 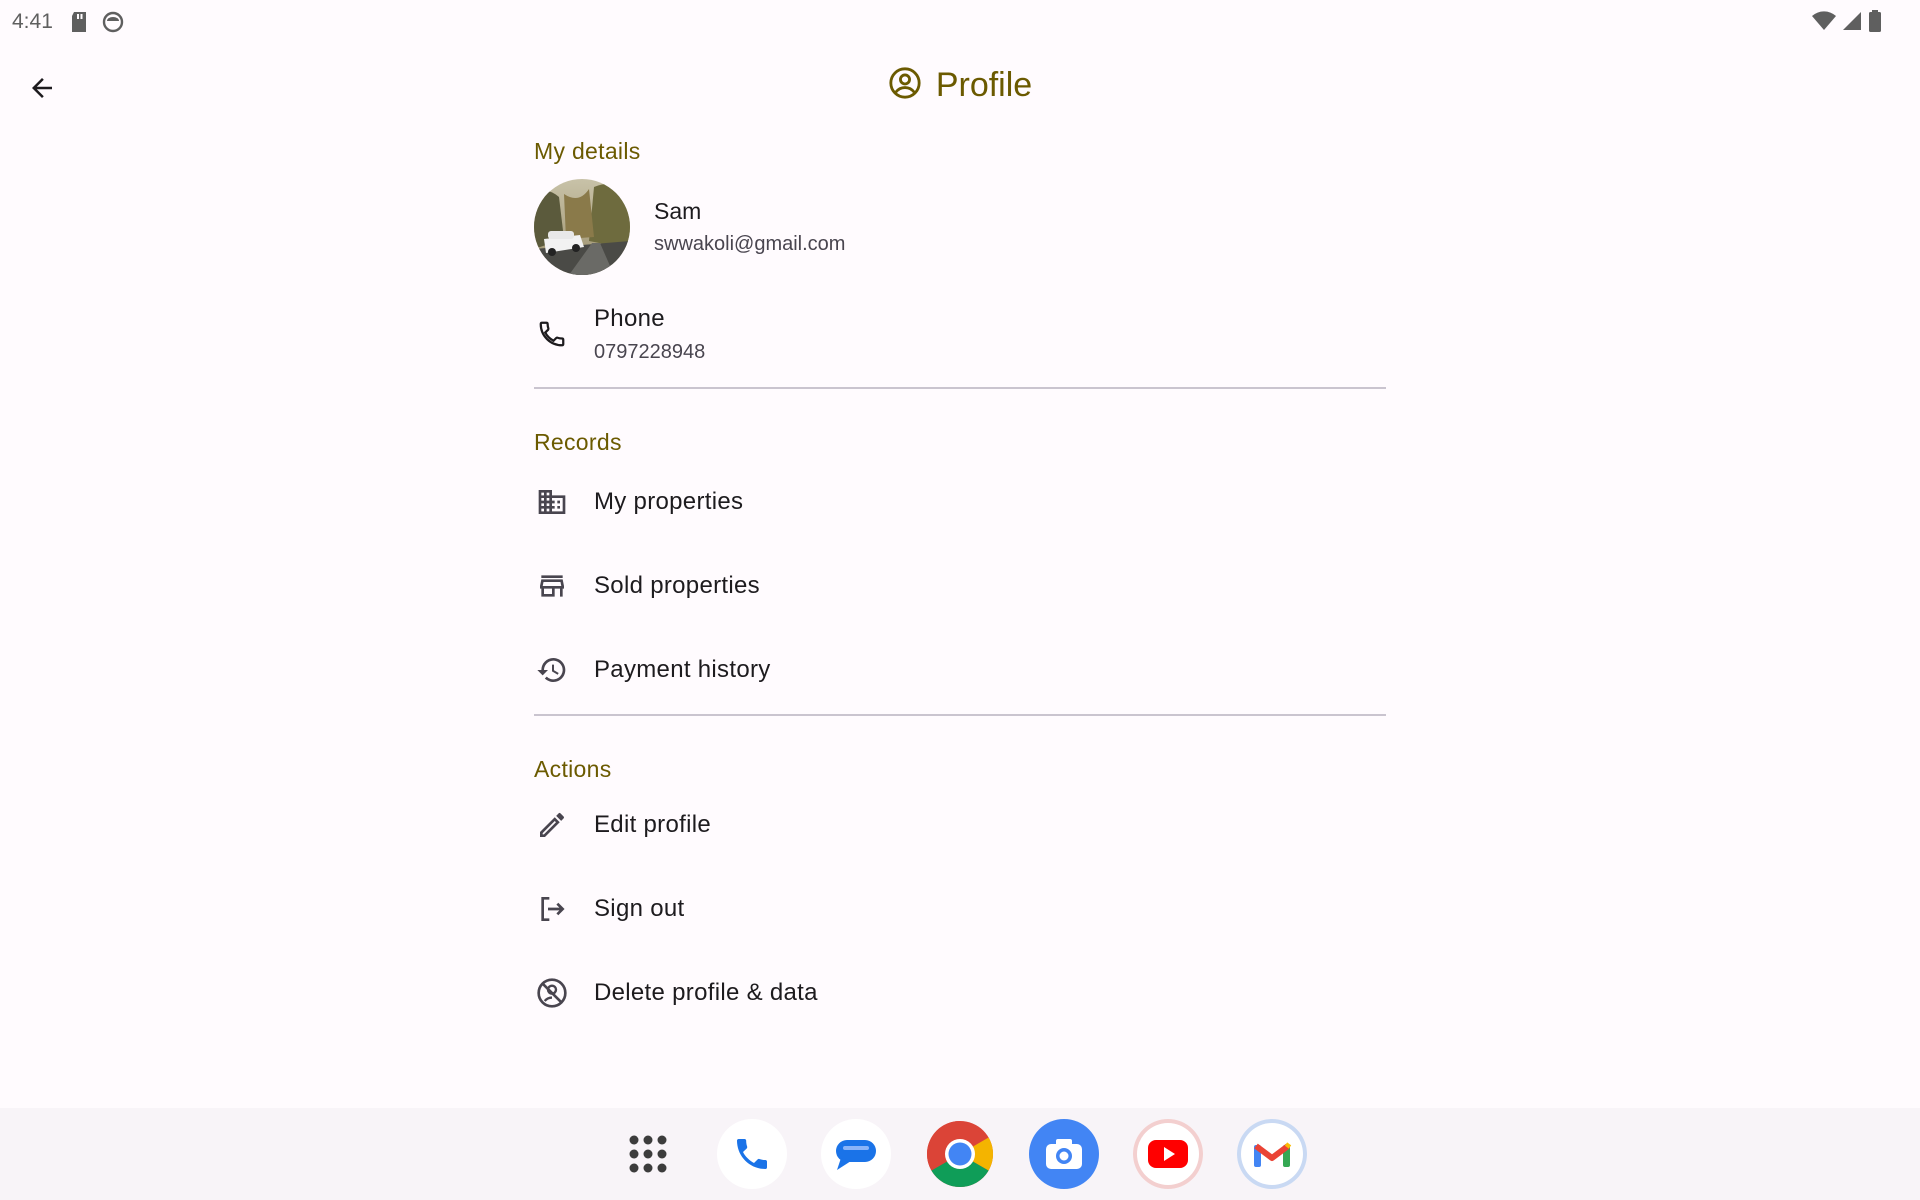 I want to click on section-title-my-details: My details, so click(x=587, y=151).